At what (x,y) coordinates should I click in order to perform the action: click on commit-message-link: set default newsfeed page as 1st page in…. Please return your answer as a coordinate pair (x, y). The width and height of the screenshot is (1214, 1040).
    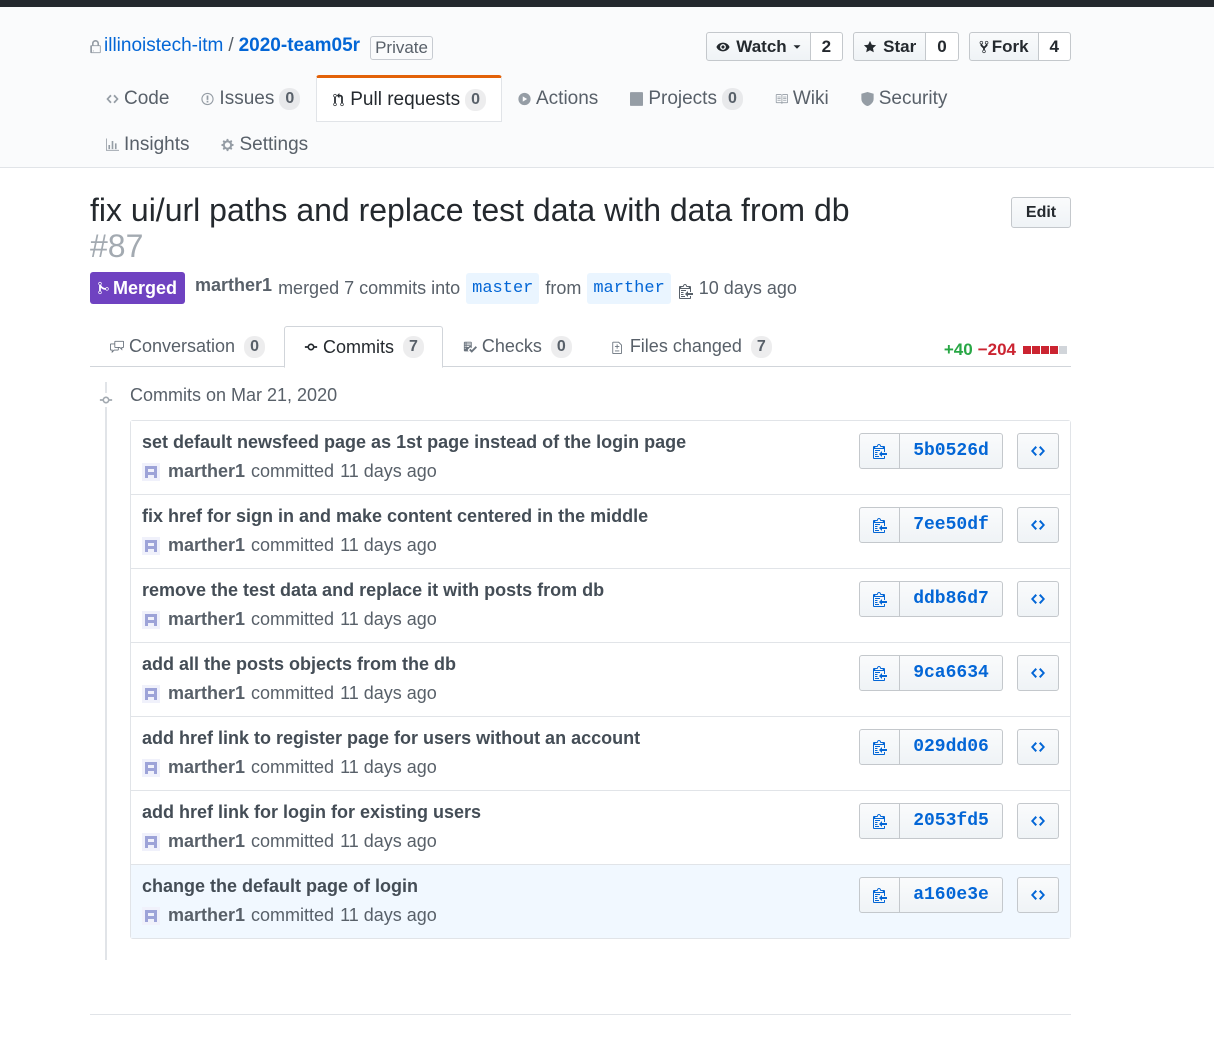
    Looking at the image, I should click on (414, 442).